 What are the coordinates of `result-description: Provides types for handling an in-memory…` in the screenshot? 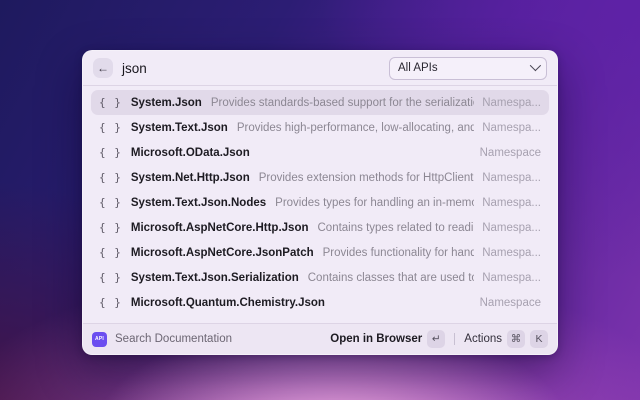 It's located at (374, 202).